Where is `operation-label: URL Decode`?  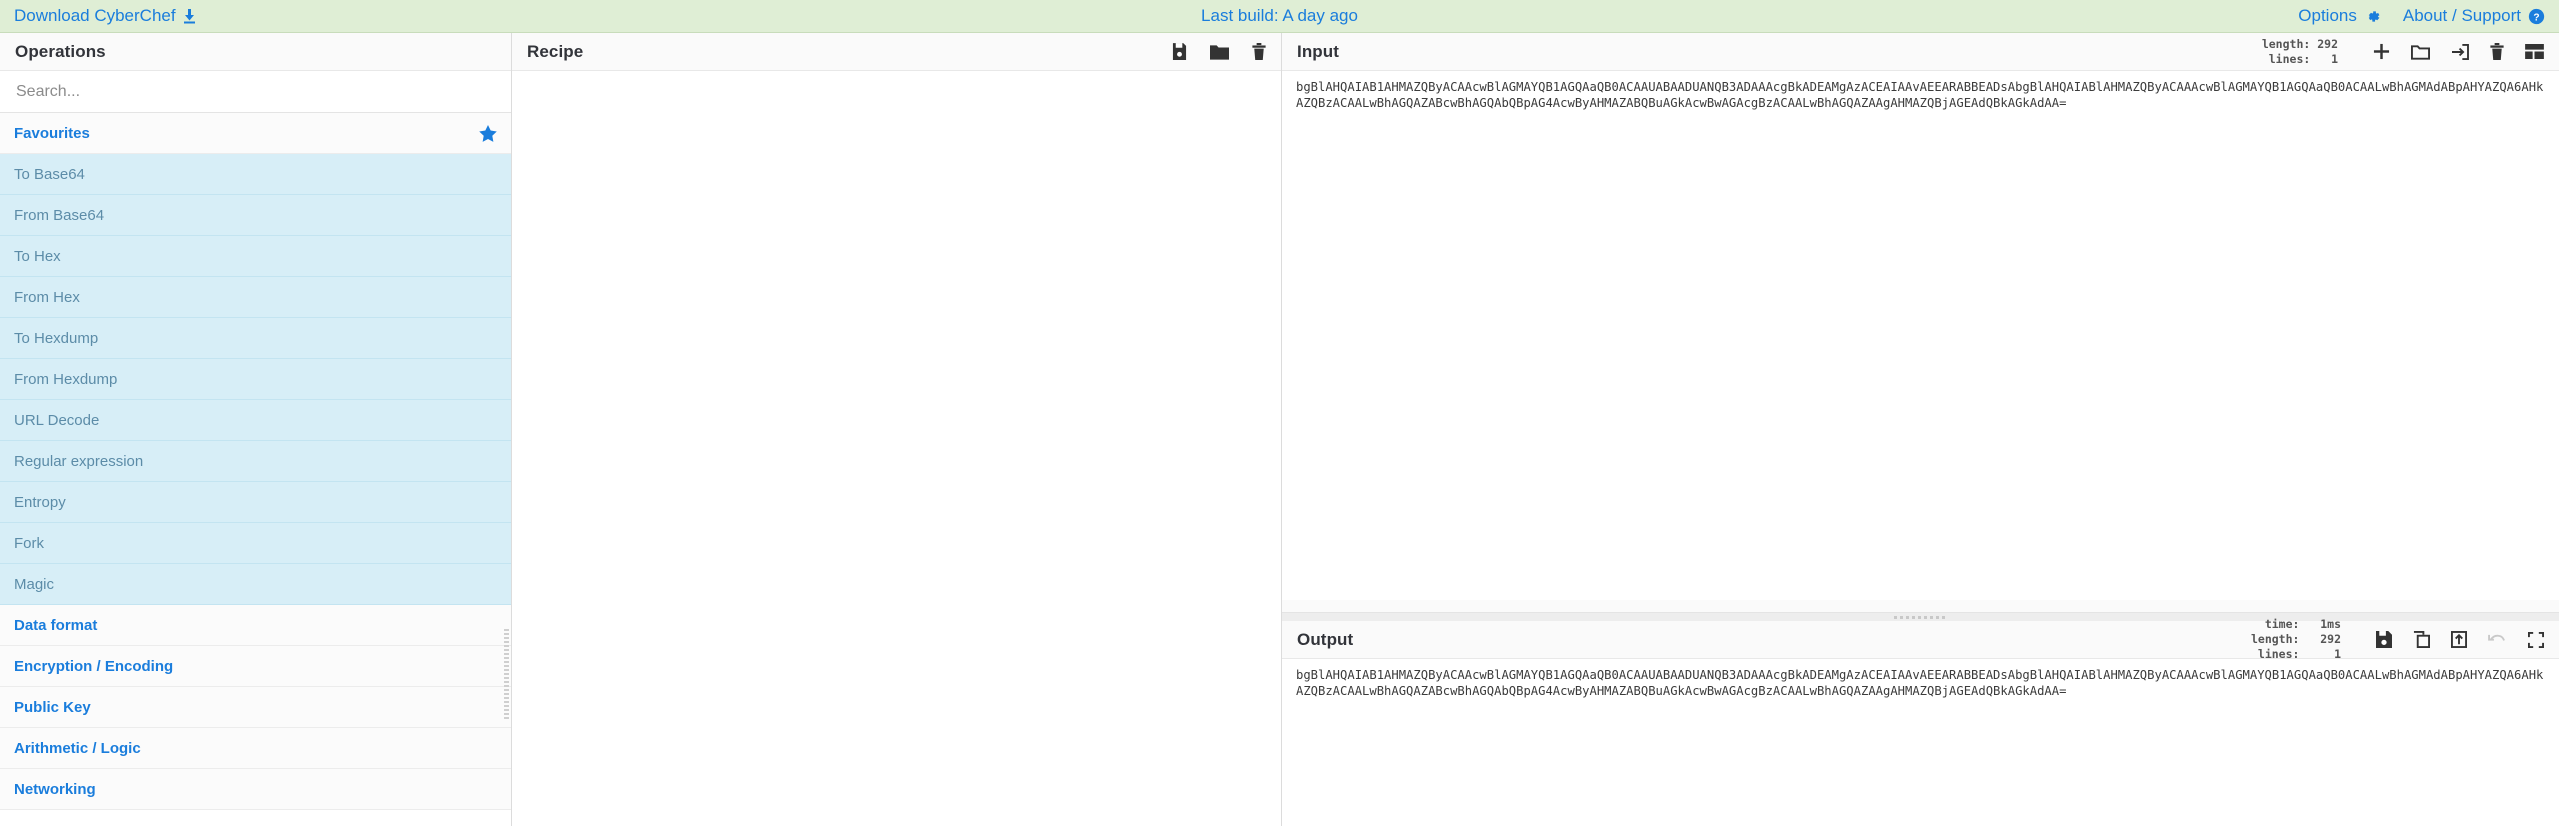
operation-label: URL Decode is located at coordinates (57, 420).